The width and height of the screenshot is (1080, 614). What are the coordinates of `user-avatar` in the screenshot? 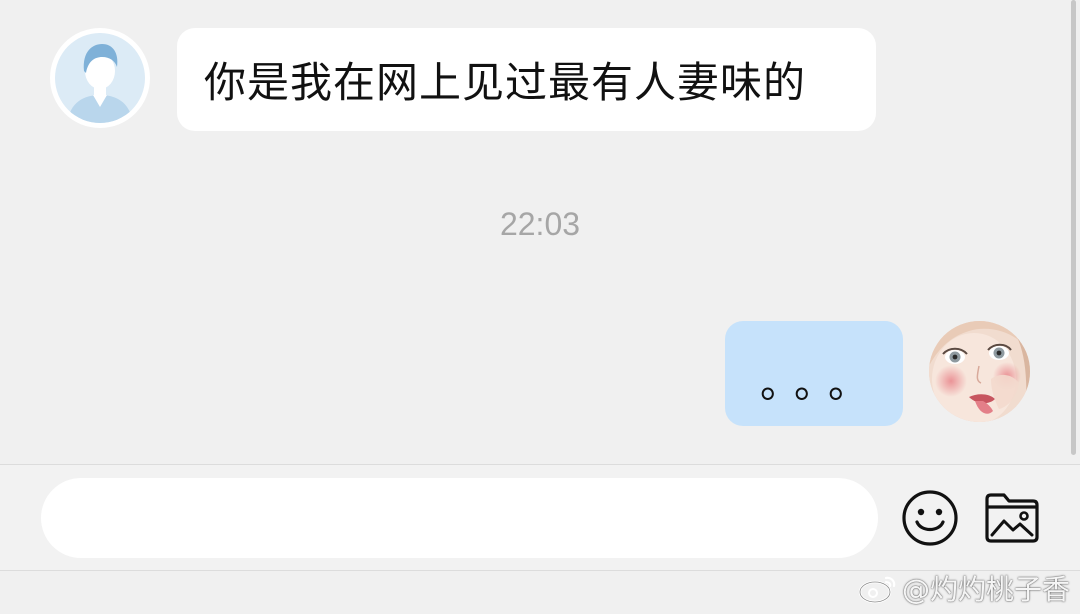 It's located at (979, 371).